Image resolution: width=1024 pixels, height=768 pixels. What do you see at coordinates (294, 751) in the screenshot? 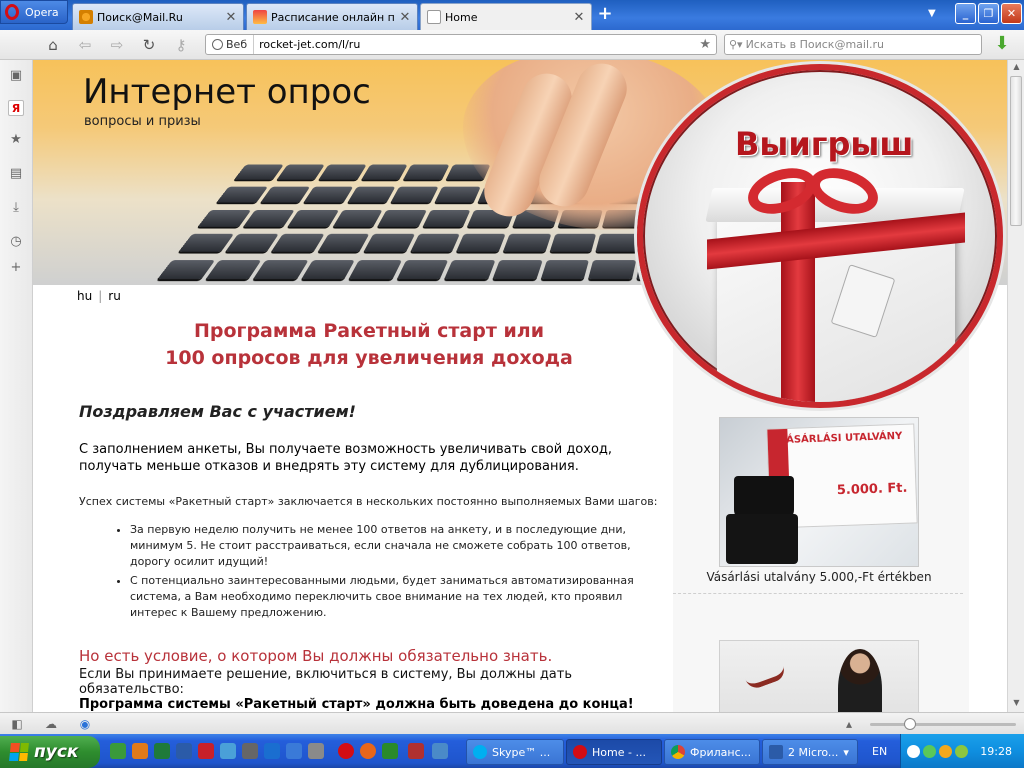
I see `app-book-icon` at bounding box center [294, 751].